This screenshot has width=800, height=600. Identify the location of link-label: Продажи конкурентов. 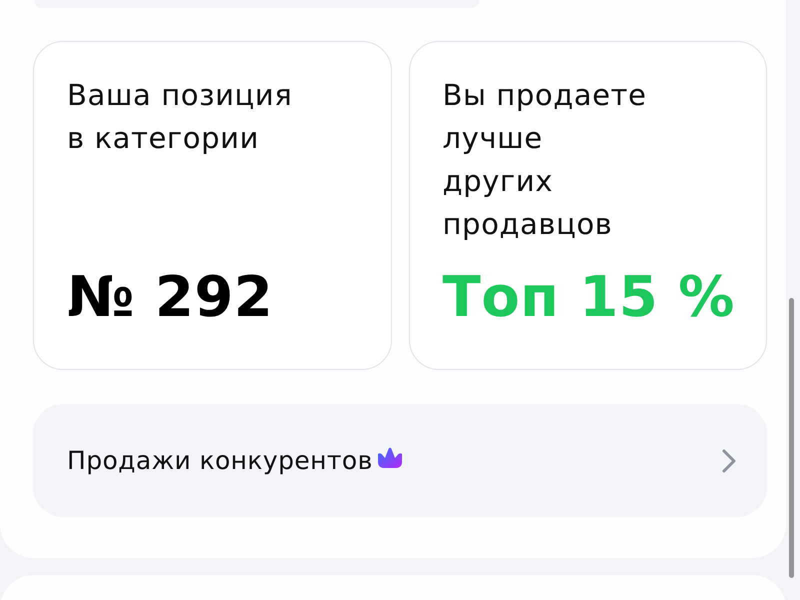
(220, 460).